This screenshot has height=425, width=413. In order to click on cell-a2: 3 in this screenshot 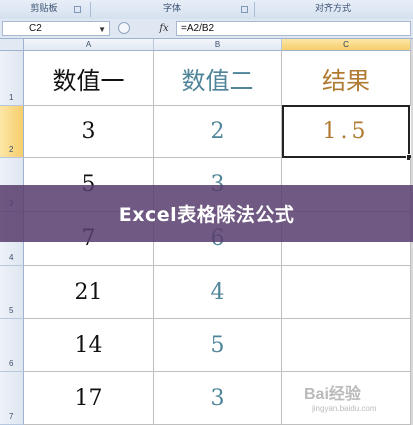, I will do `click(89, 132)`.